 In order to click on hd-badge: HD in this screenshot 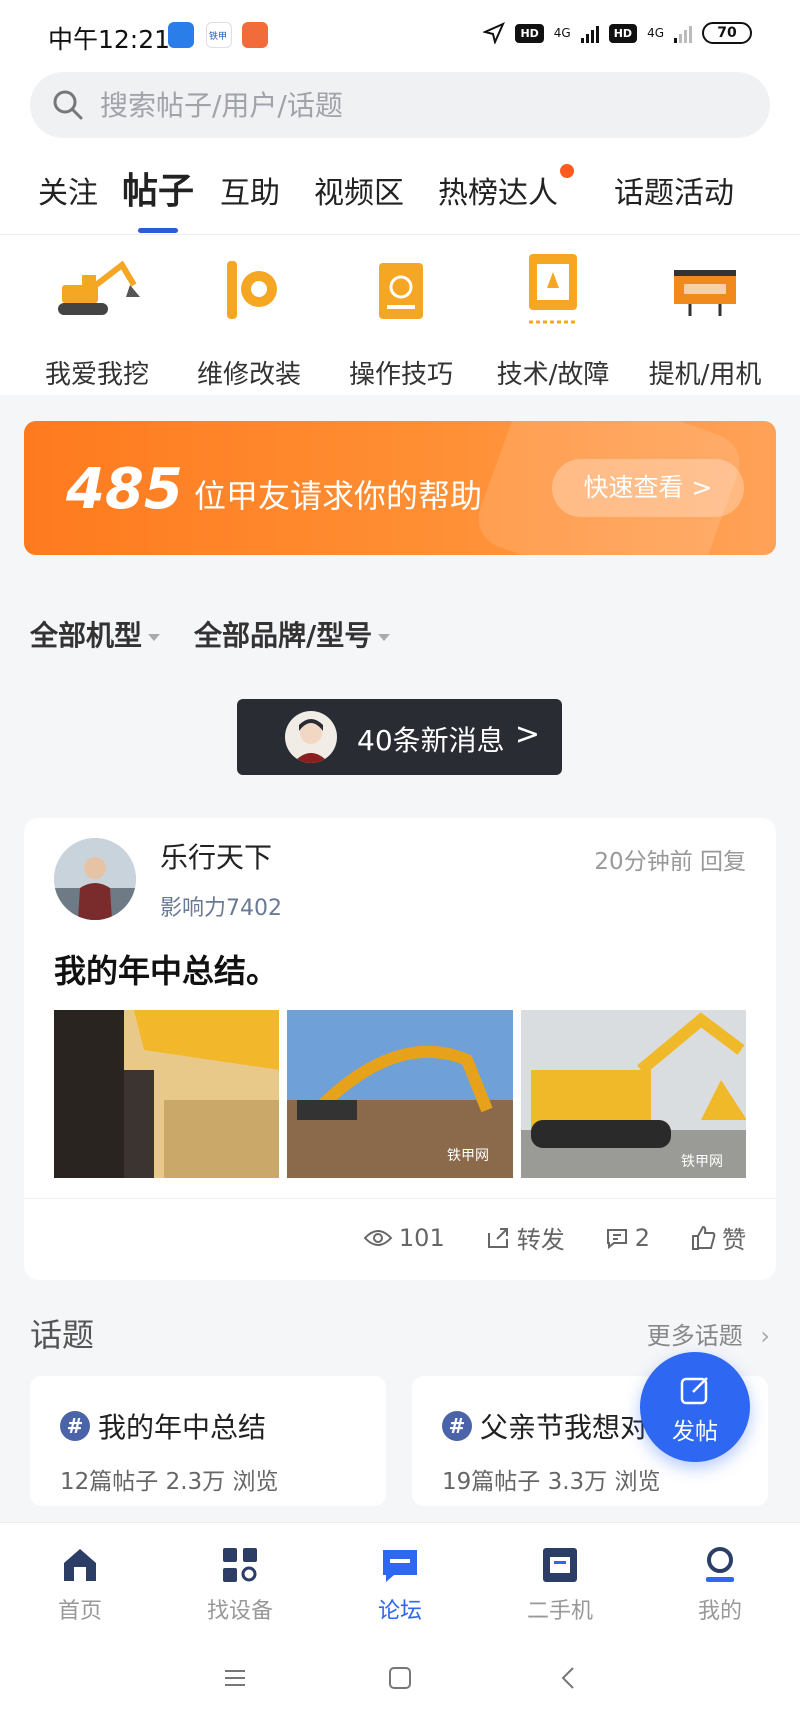, I will do `click(529, 33)`.